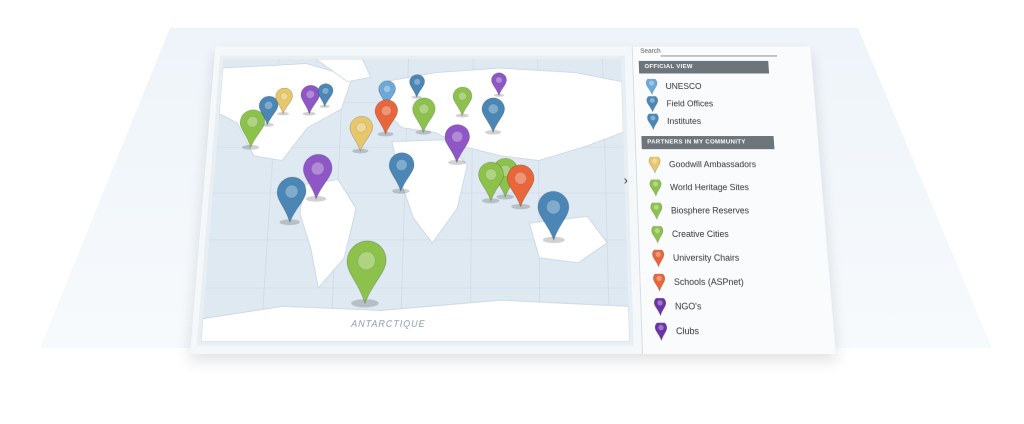  I want to click on official-item-unesco: UNESCO, so click(645, 87).